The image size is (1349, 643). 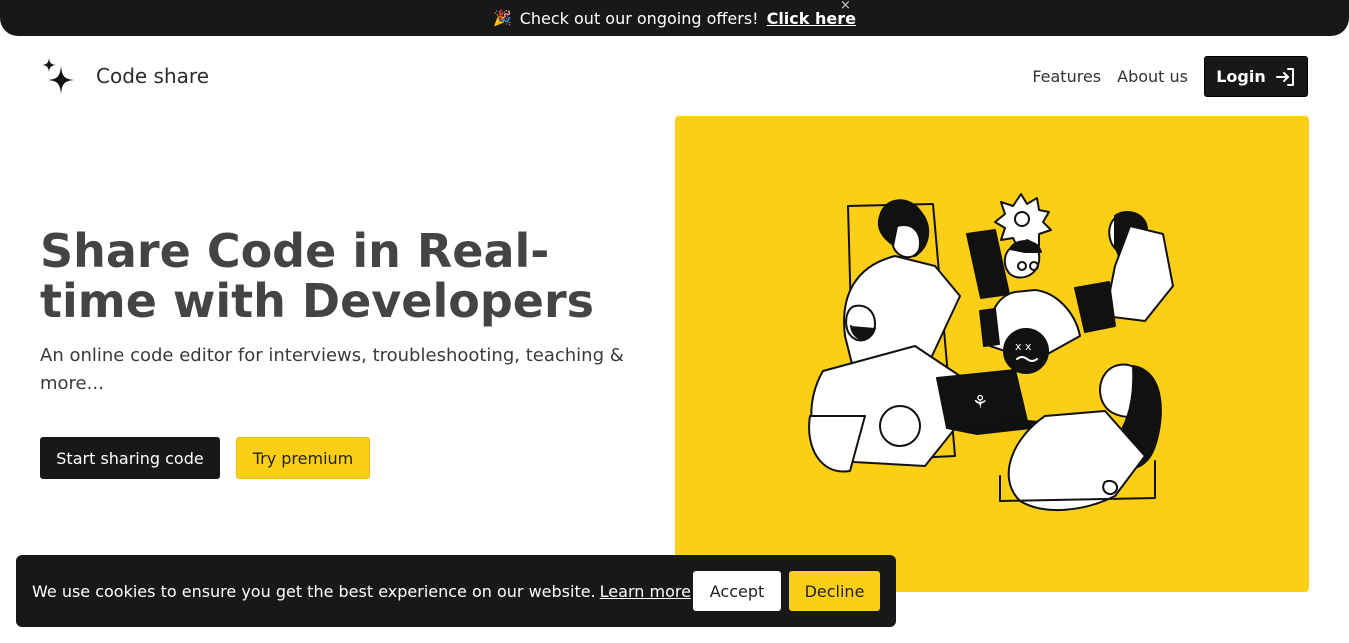 What do you see at coordinates (1023, 346) in the screenshot?
I see `svg-text: x x` at bounding box center [1023, 346].